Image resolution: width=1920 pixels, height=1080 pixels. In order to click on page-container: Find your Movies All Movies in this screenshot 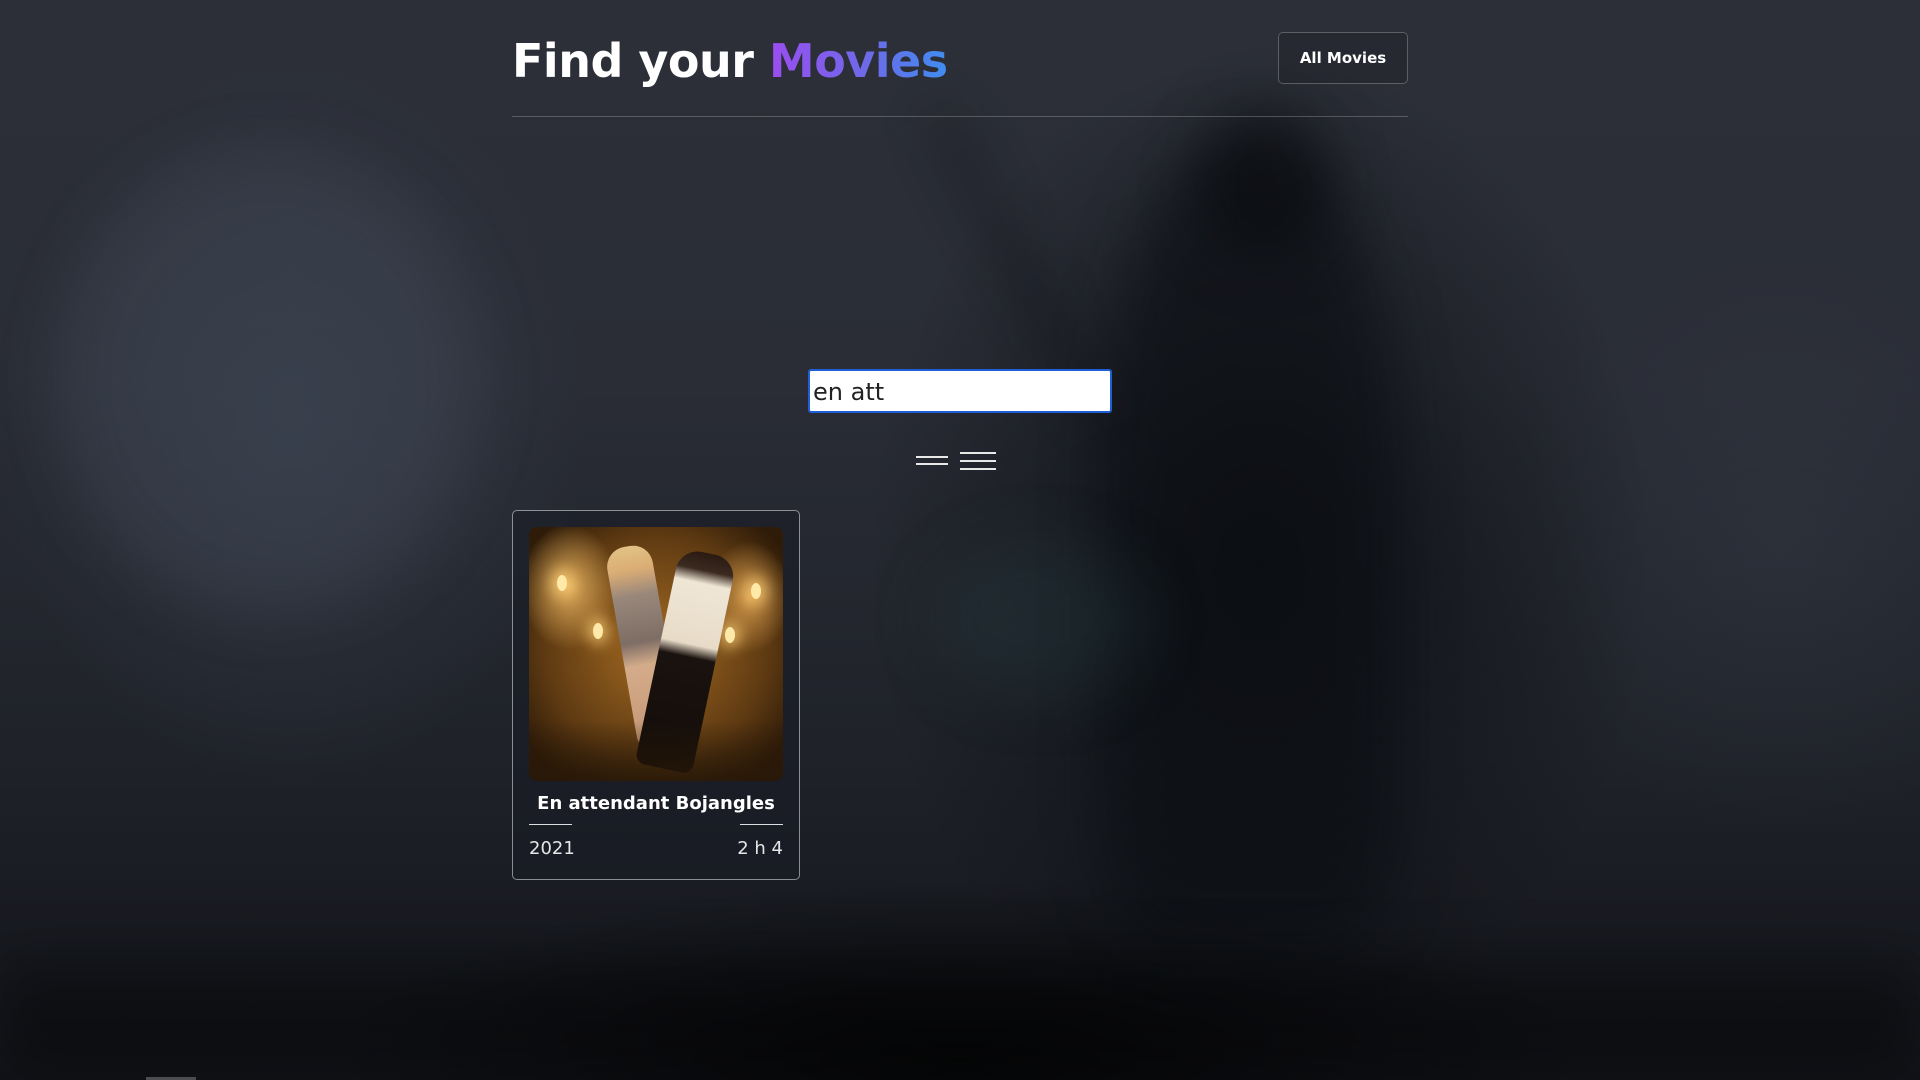, I will do `click(960, 58)`.